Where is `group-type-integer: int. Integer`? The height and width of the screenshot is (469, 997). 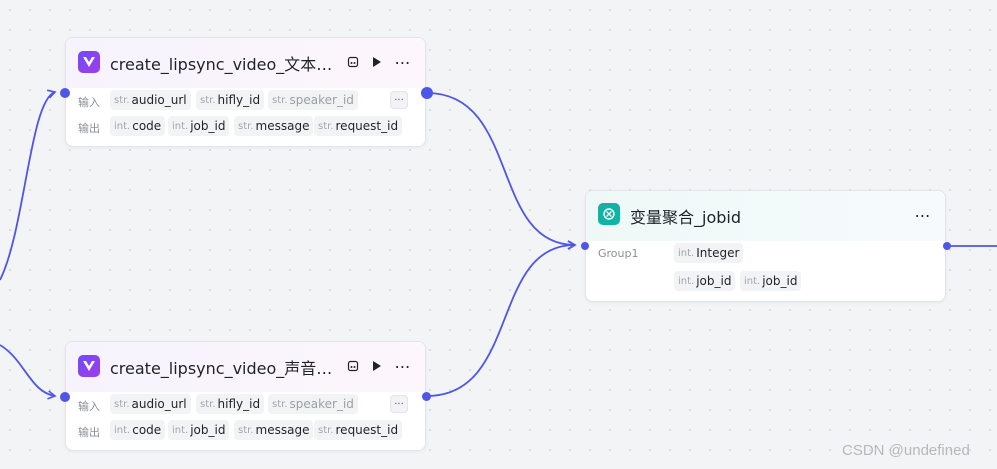
group-type-integer: int. Integer is located at coordinates (709, 253).